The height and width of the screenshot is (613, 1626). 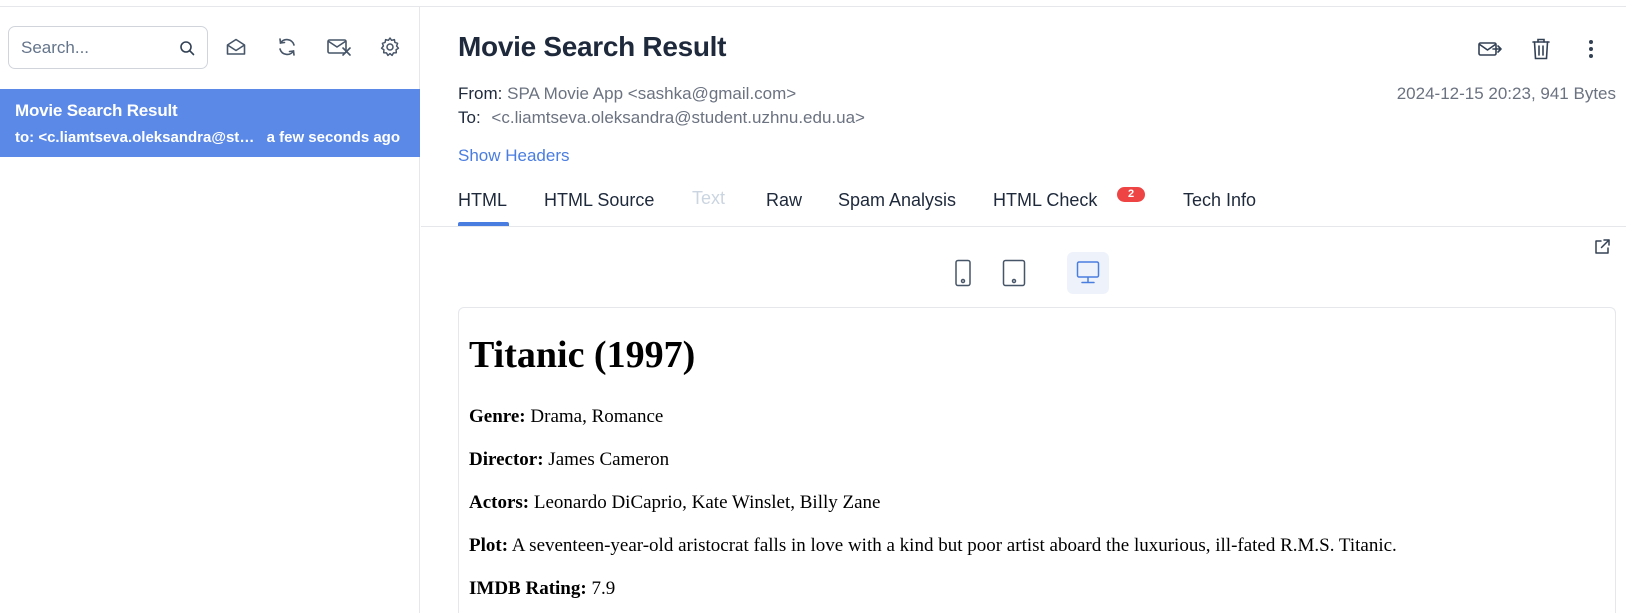 I want to click on show-headers-link: Show Headers, so click(x=514, y=156).